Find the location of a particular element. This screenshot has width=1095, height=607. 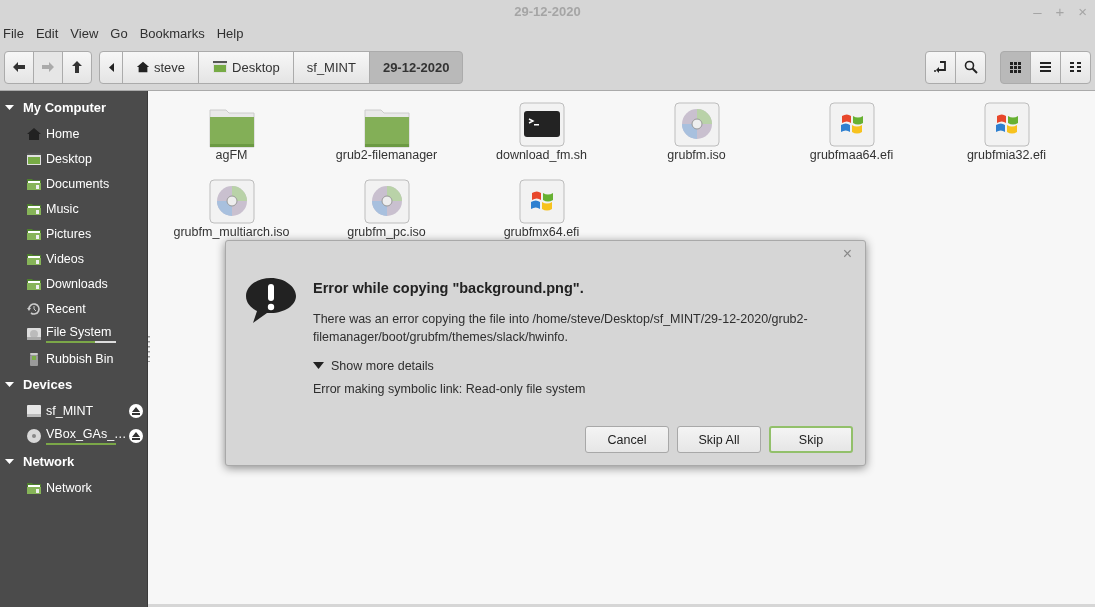

error-detail: Error making symbolic link: Read-only file system is located at coordinates (450, 389).